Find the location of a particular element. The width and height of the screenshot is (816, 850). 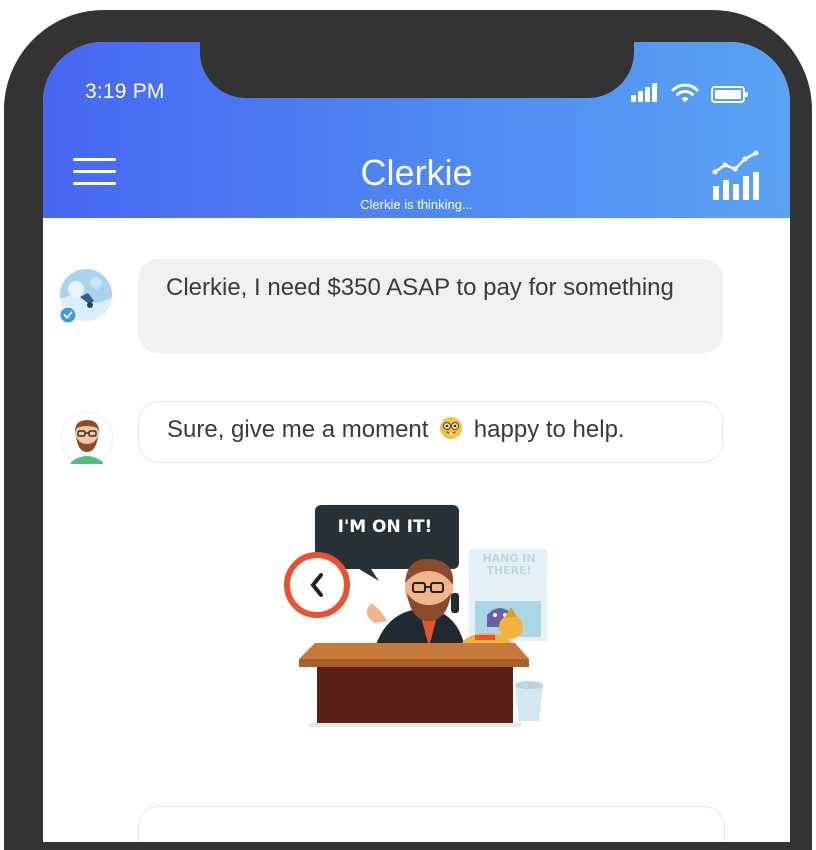

poster-text: HANG IN THERE! is located at coordinates (509, 564).